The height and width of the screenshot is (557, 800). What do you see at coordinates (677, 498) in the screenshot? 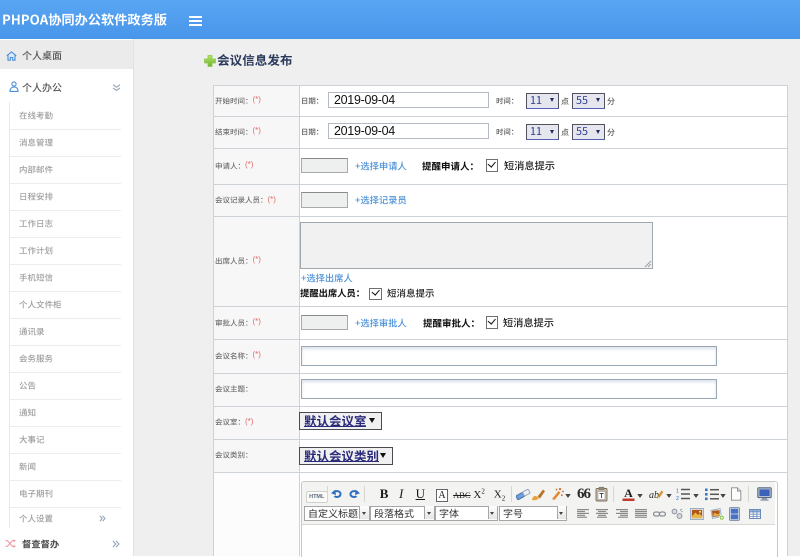
I see `svg-text: 2` at bounding box center [677, 498].